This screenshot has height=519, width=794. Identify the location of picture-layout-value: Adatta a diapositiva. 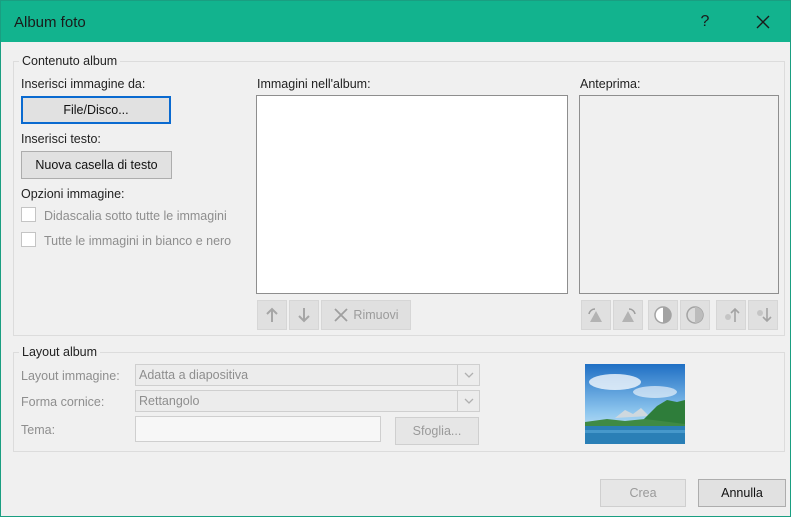
(194, 375).